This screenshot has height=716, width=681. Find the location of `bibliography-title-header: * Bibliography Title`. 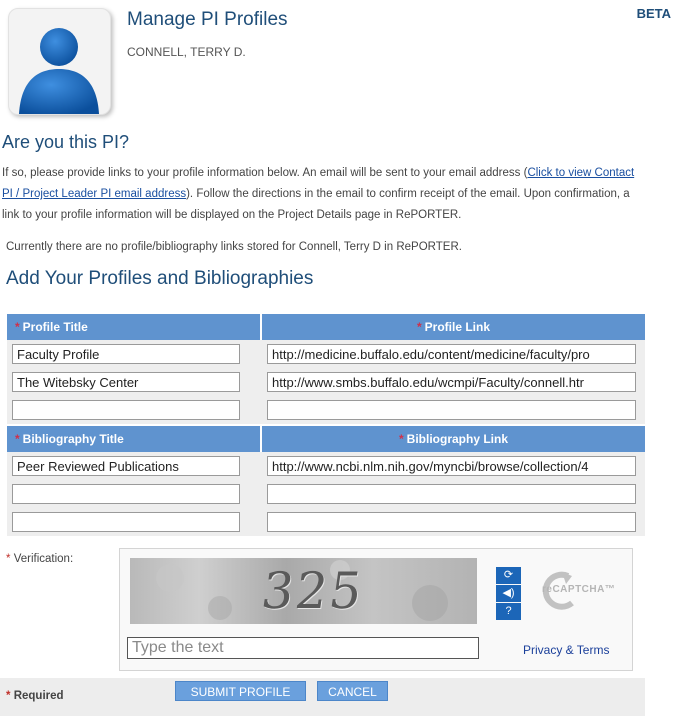

bibliography-title-header: * Bibliography Title is located at coordinates (133, 439).